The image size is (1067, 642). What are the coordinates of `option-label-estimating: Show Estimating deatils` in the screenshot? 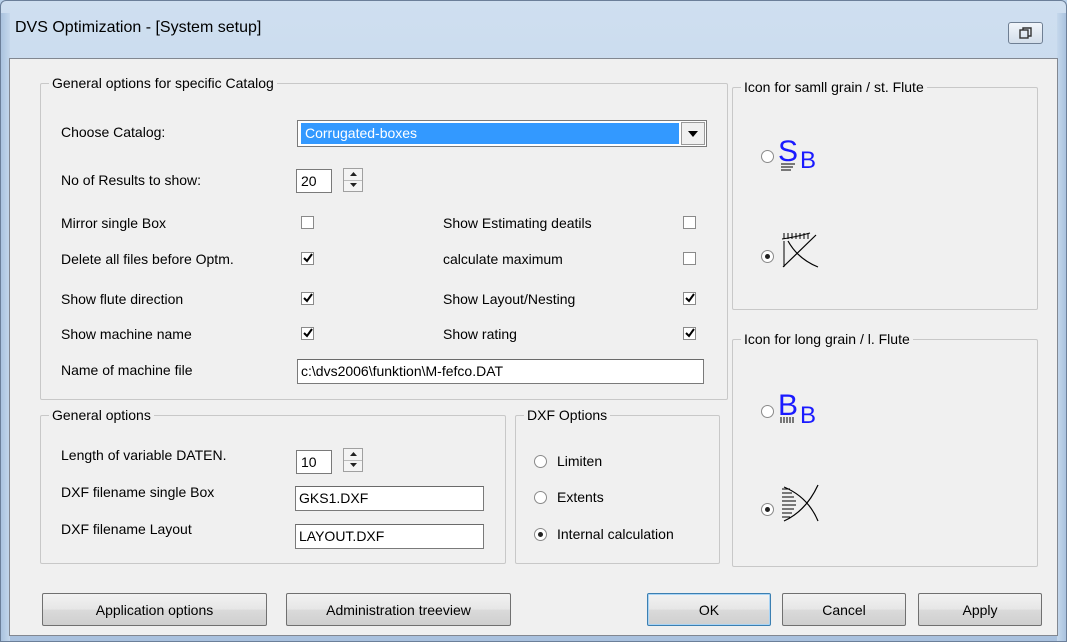 It's located at (517, 223).